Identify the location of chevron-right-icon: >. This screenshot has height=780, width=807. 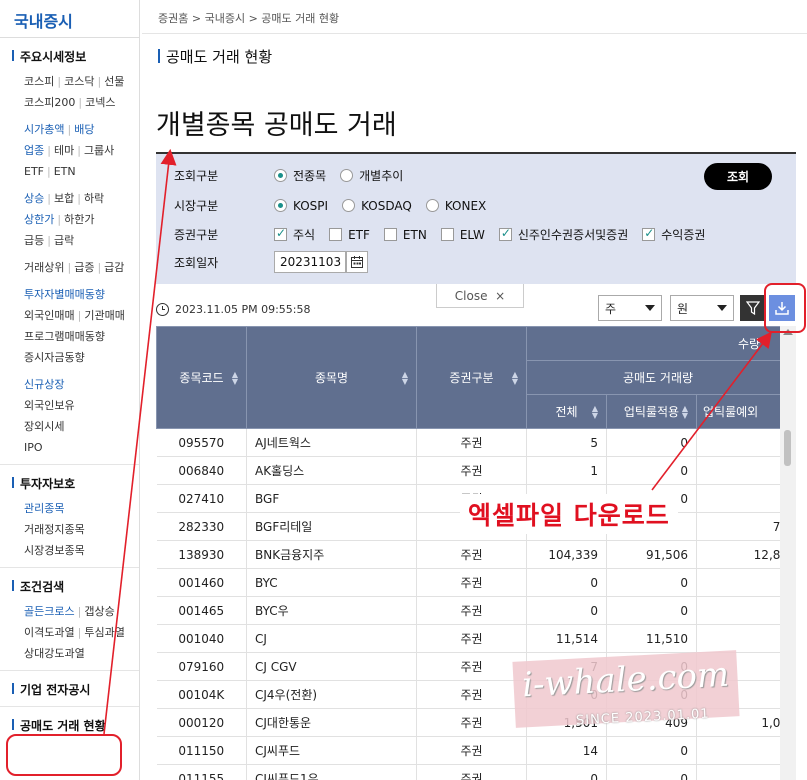
(198, 18).